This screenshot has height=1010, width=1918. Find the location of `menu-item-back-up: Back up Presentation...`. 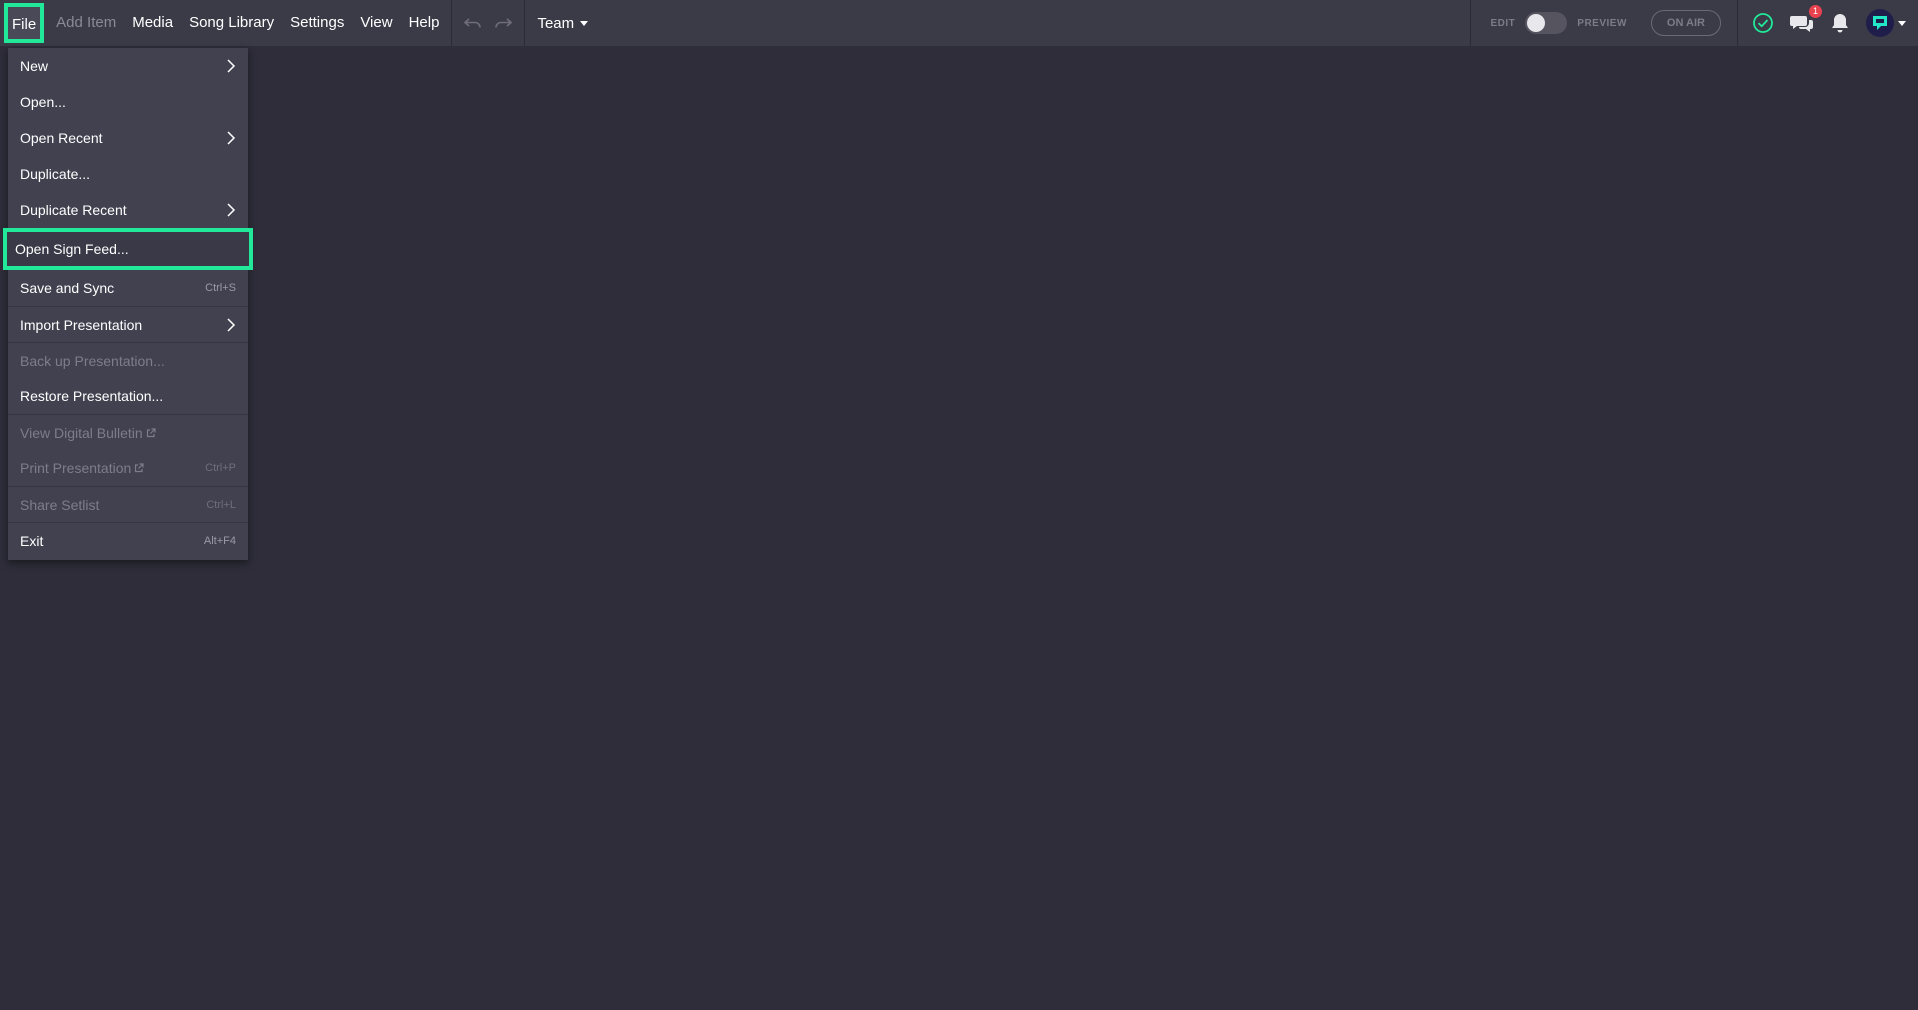

menu-item-back-up: Back up Presentation... is located at coordinates (128, 360).